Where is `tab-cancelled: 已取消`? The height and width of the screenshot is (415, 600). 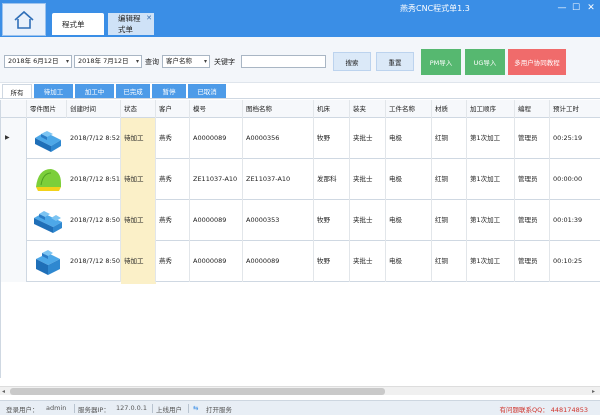 tab-cancelled: 已取消 is located at coordinates (207, 91).